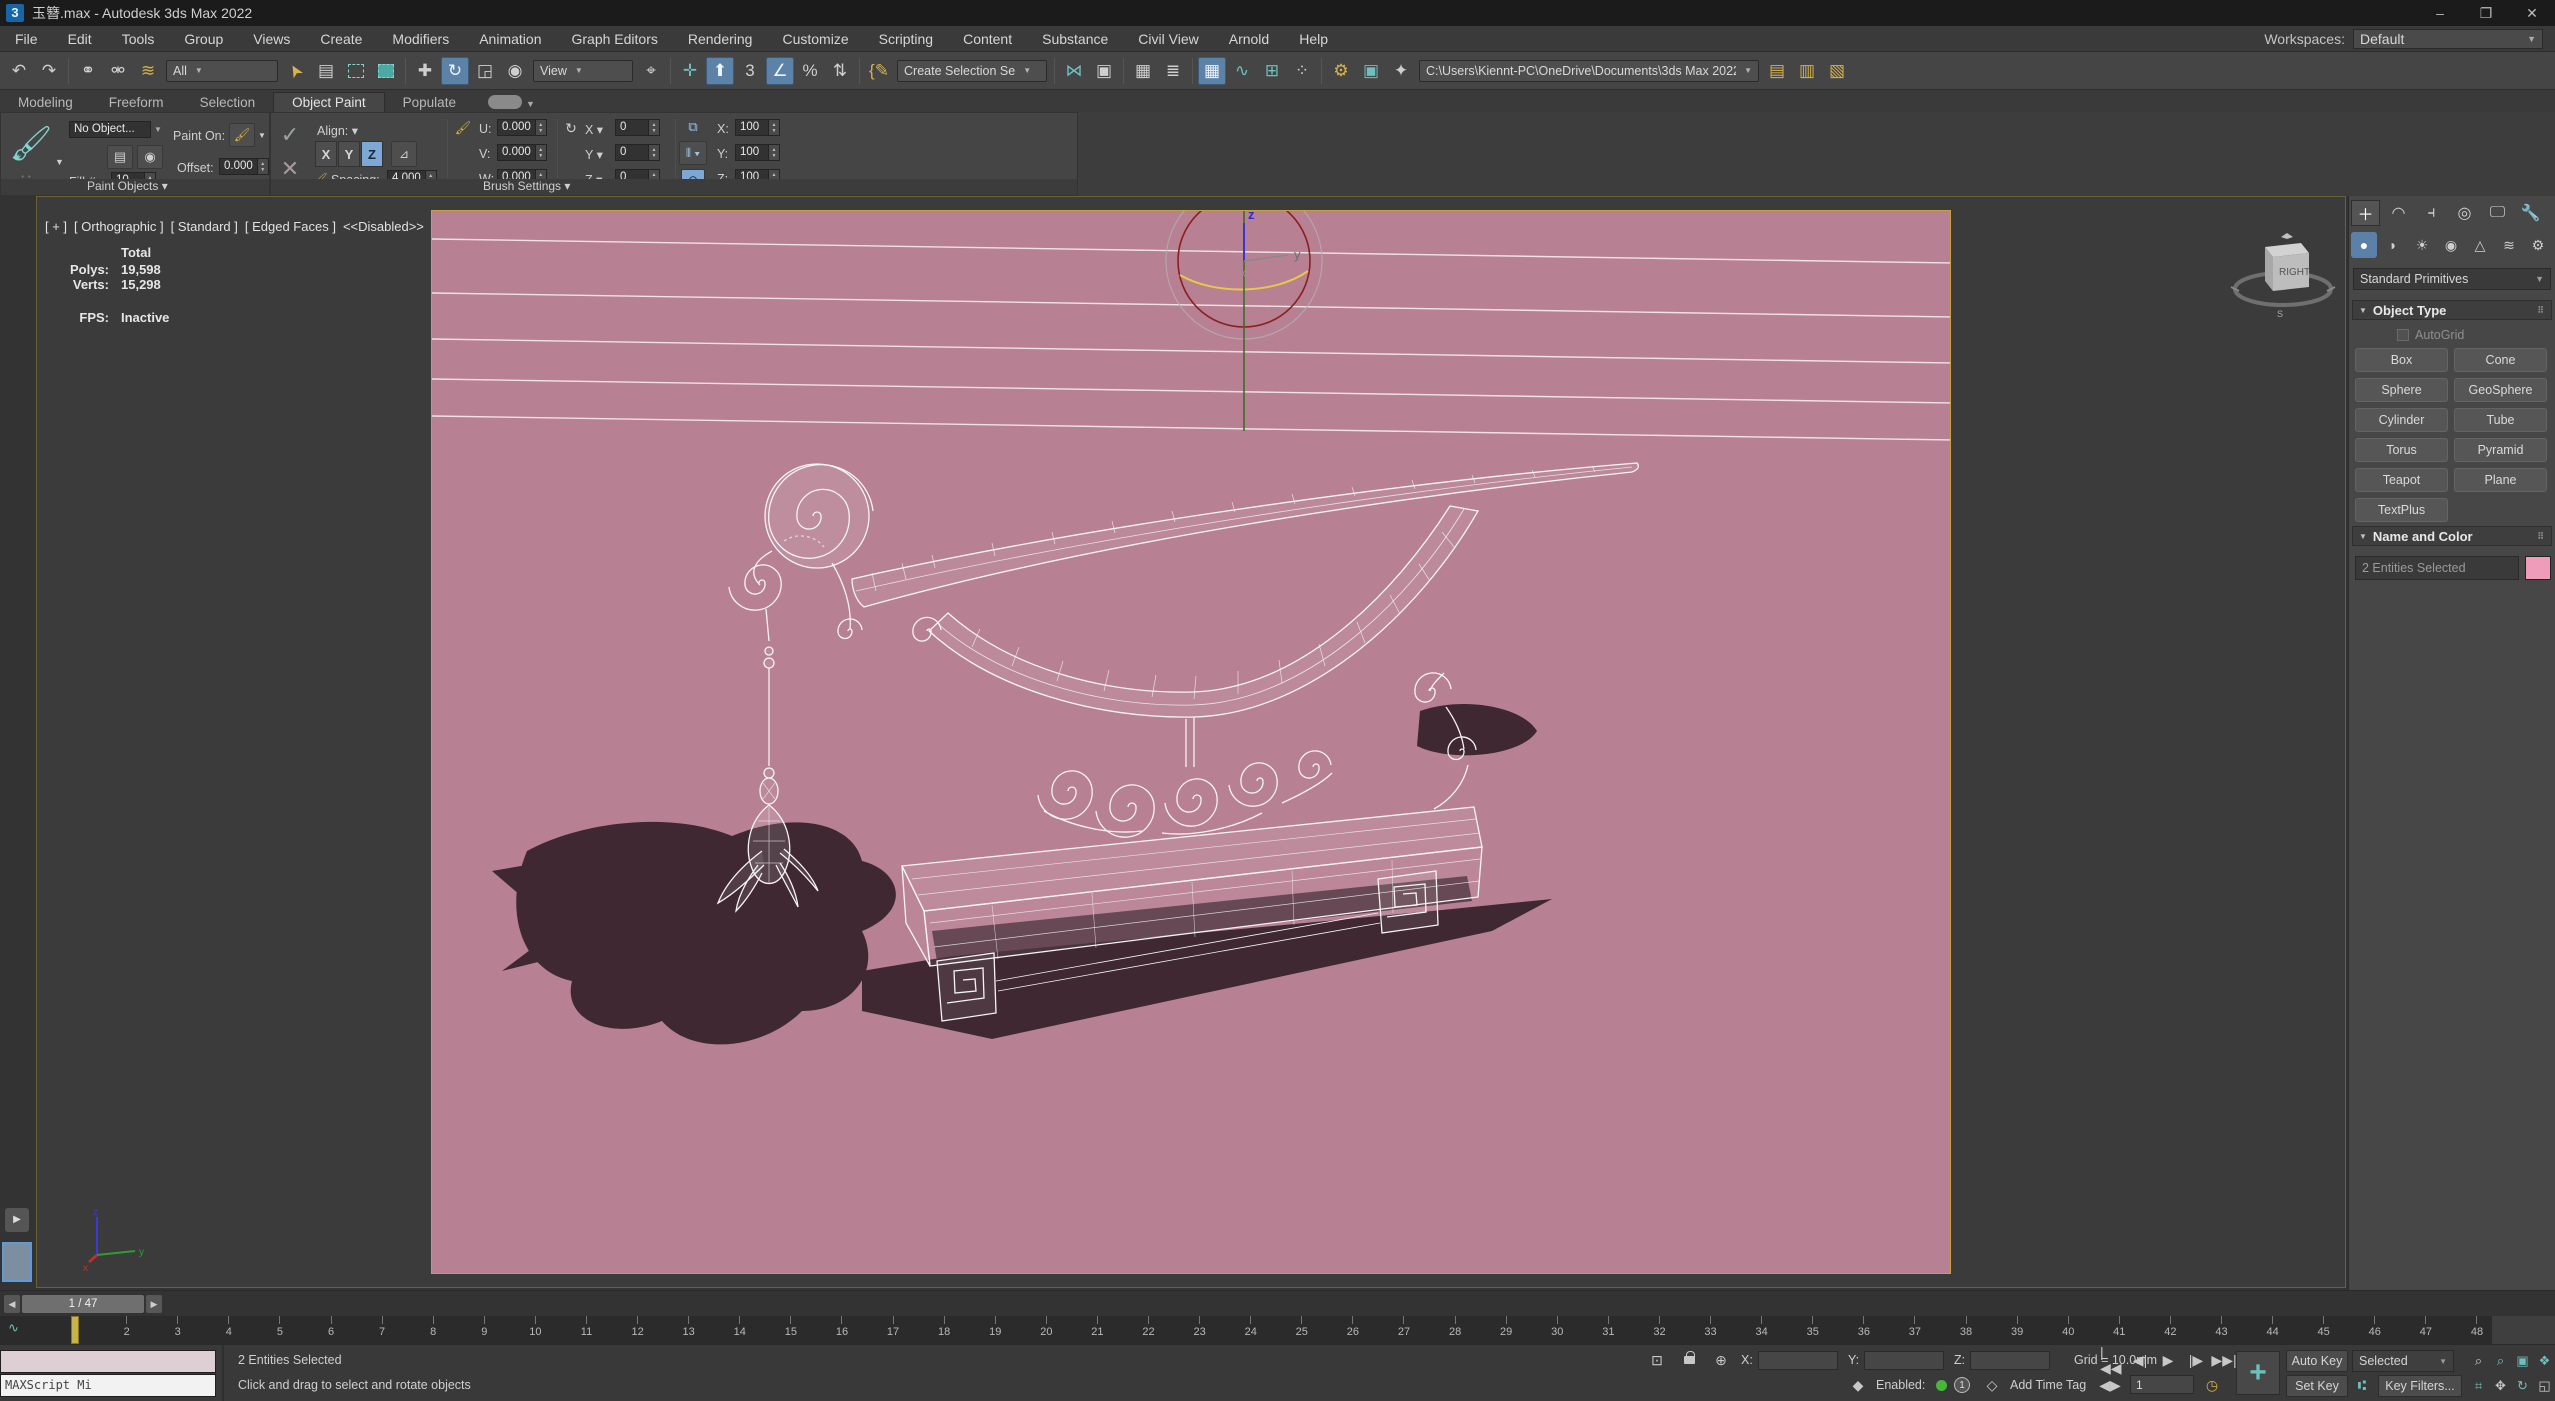 Image resolution: width=2555 pixels, height=1401 pixels. I want to click on hierarchy-tab-icon: ⫞, so click(2431, 213).